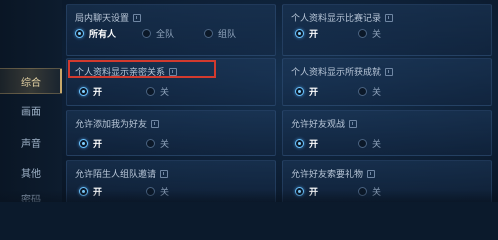  Describe the element at coordinates (171, 181) in the screenshot. I see `setting-card-stranger-invite: 允许陌生人组队邀请 开 关` at that location.